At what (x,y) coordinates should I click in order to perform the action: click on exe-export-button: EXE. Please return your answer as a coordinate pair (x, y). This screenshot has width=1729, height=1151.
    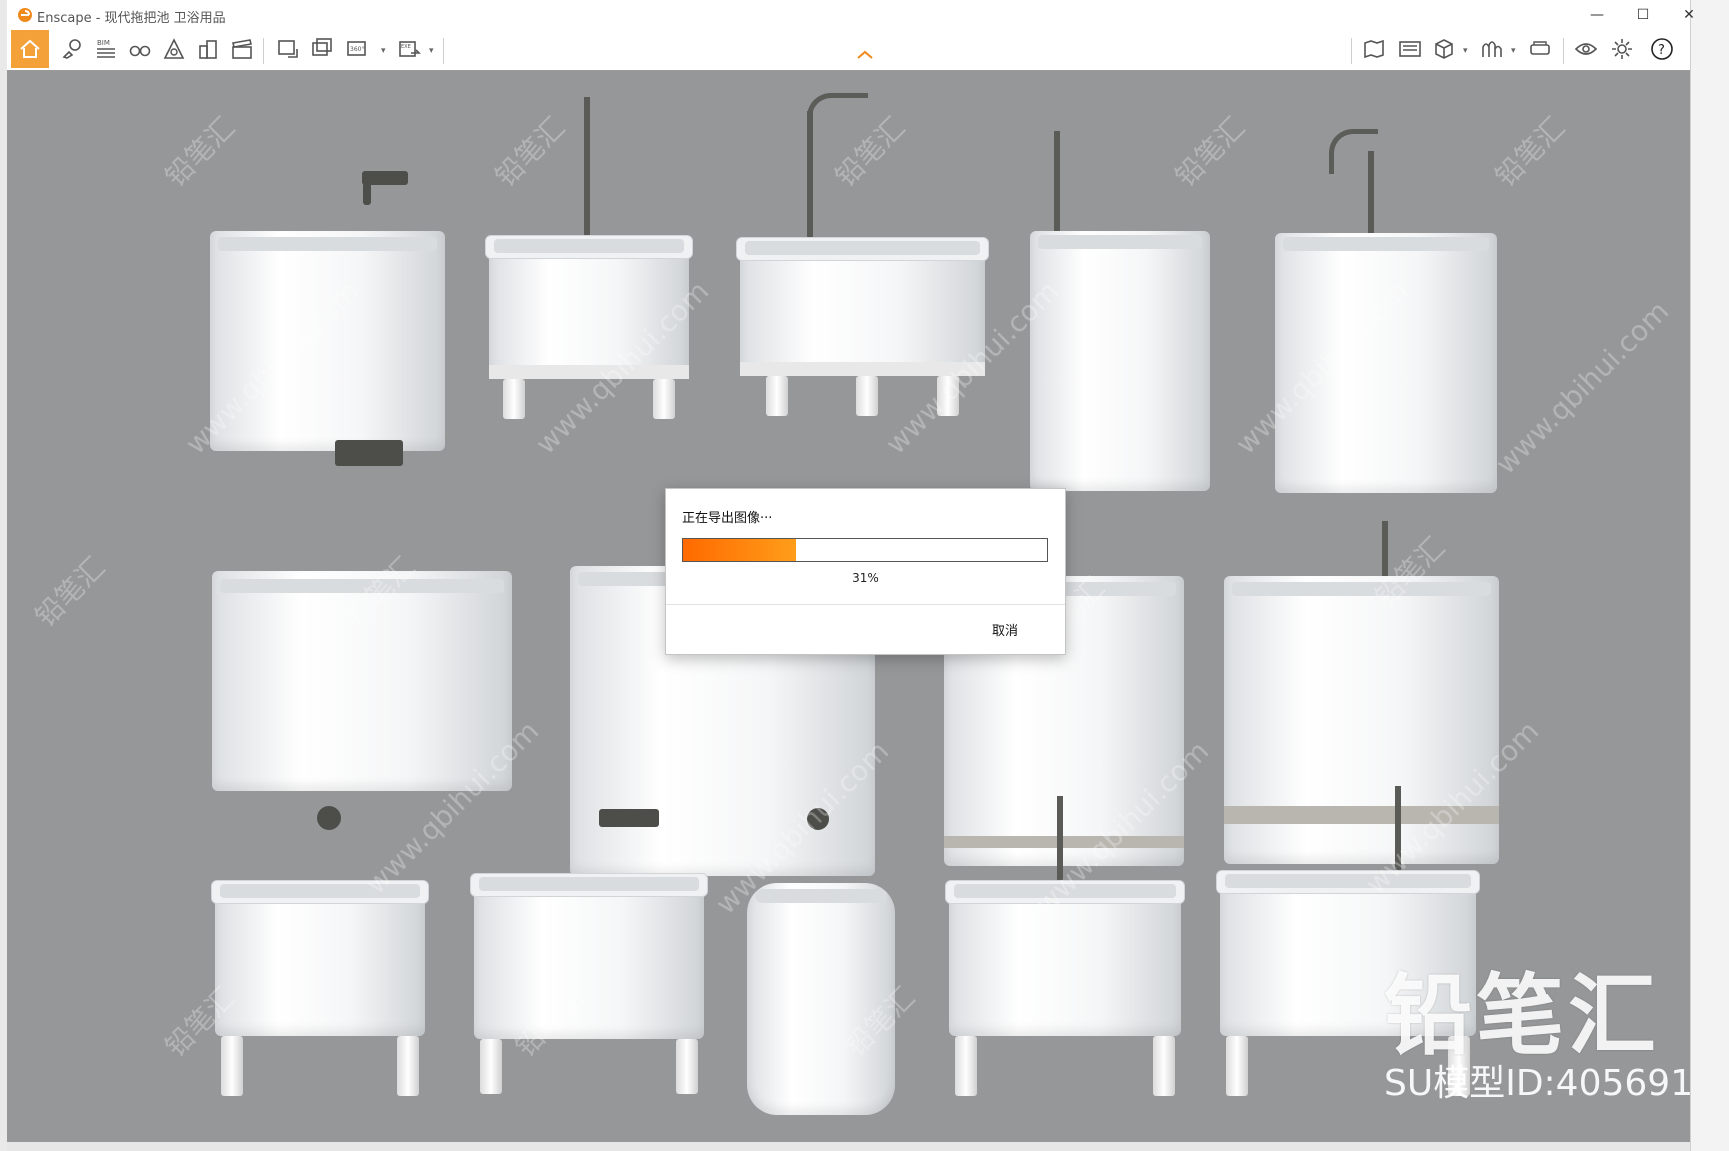
    Looking at the image, I should click on (410, 49).